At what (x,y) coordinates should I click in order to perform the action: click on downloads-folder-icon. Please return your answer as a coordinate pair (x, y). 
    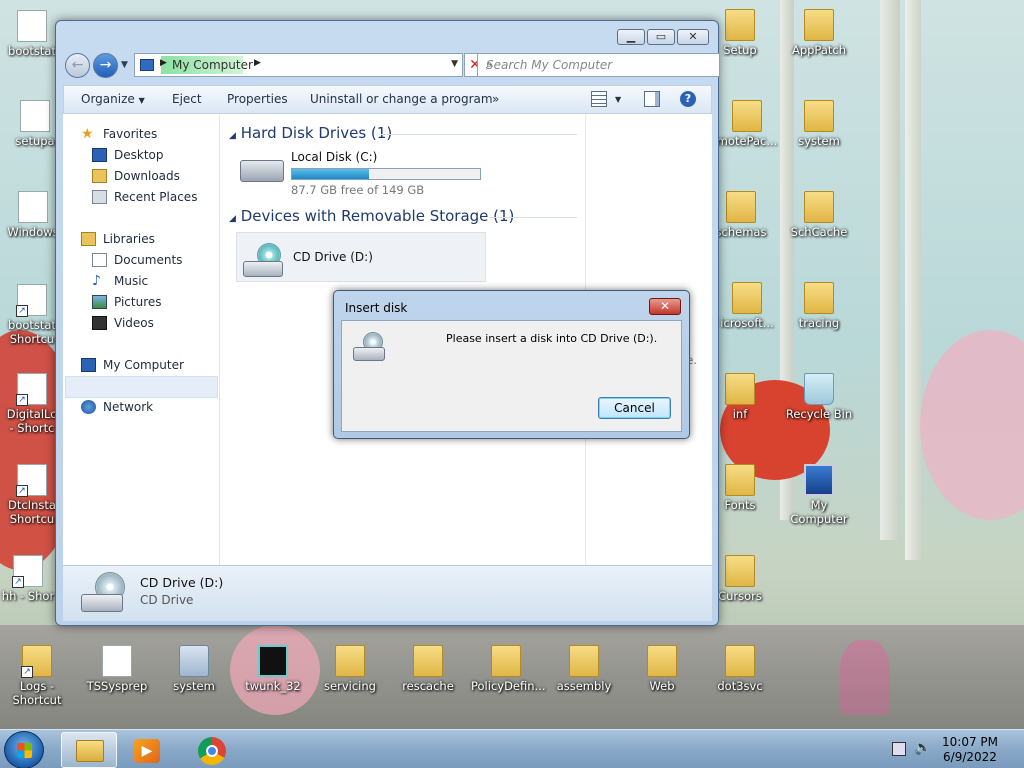
    Looking at the image, I should click on (99, 176).